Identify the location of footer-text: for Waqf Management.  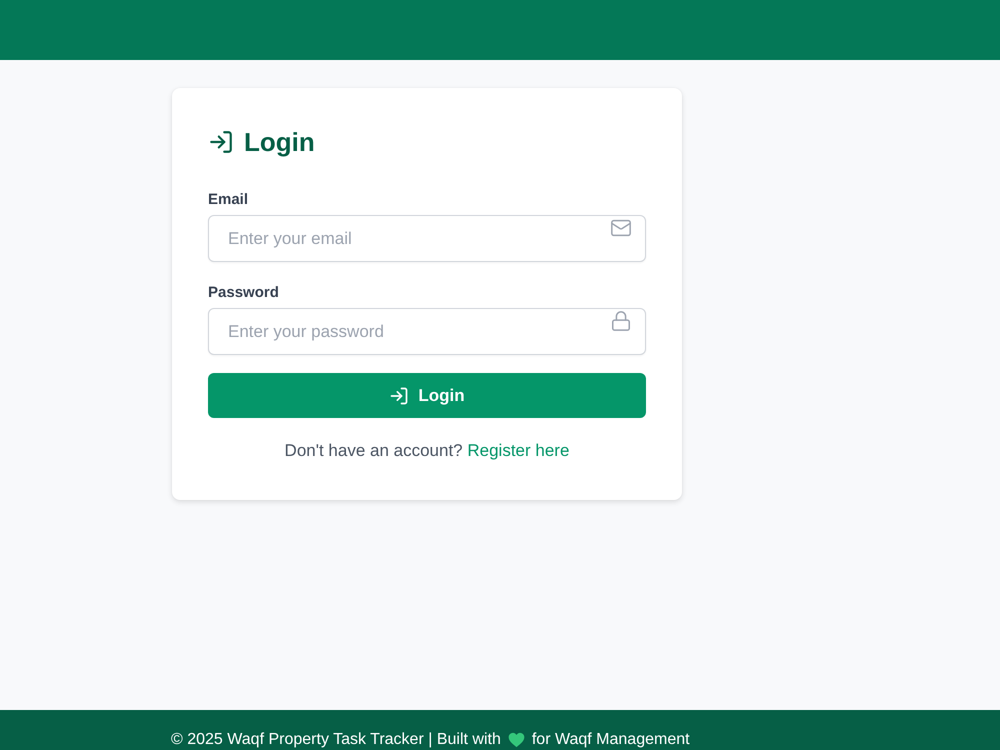
(611, 740).